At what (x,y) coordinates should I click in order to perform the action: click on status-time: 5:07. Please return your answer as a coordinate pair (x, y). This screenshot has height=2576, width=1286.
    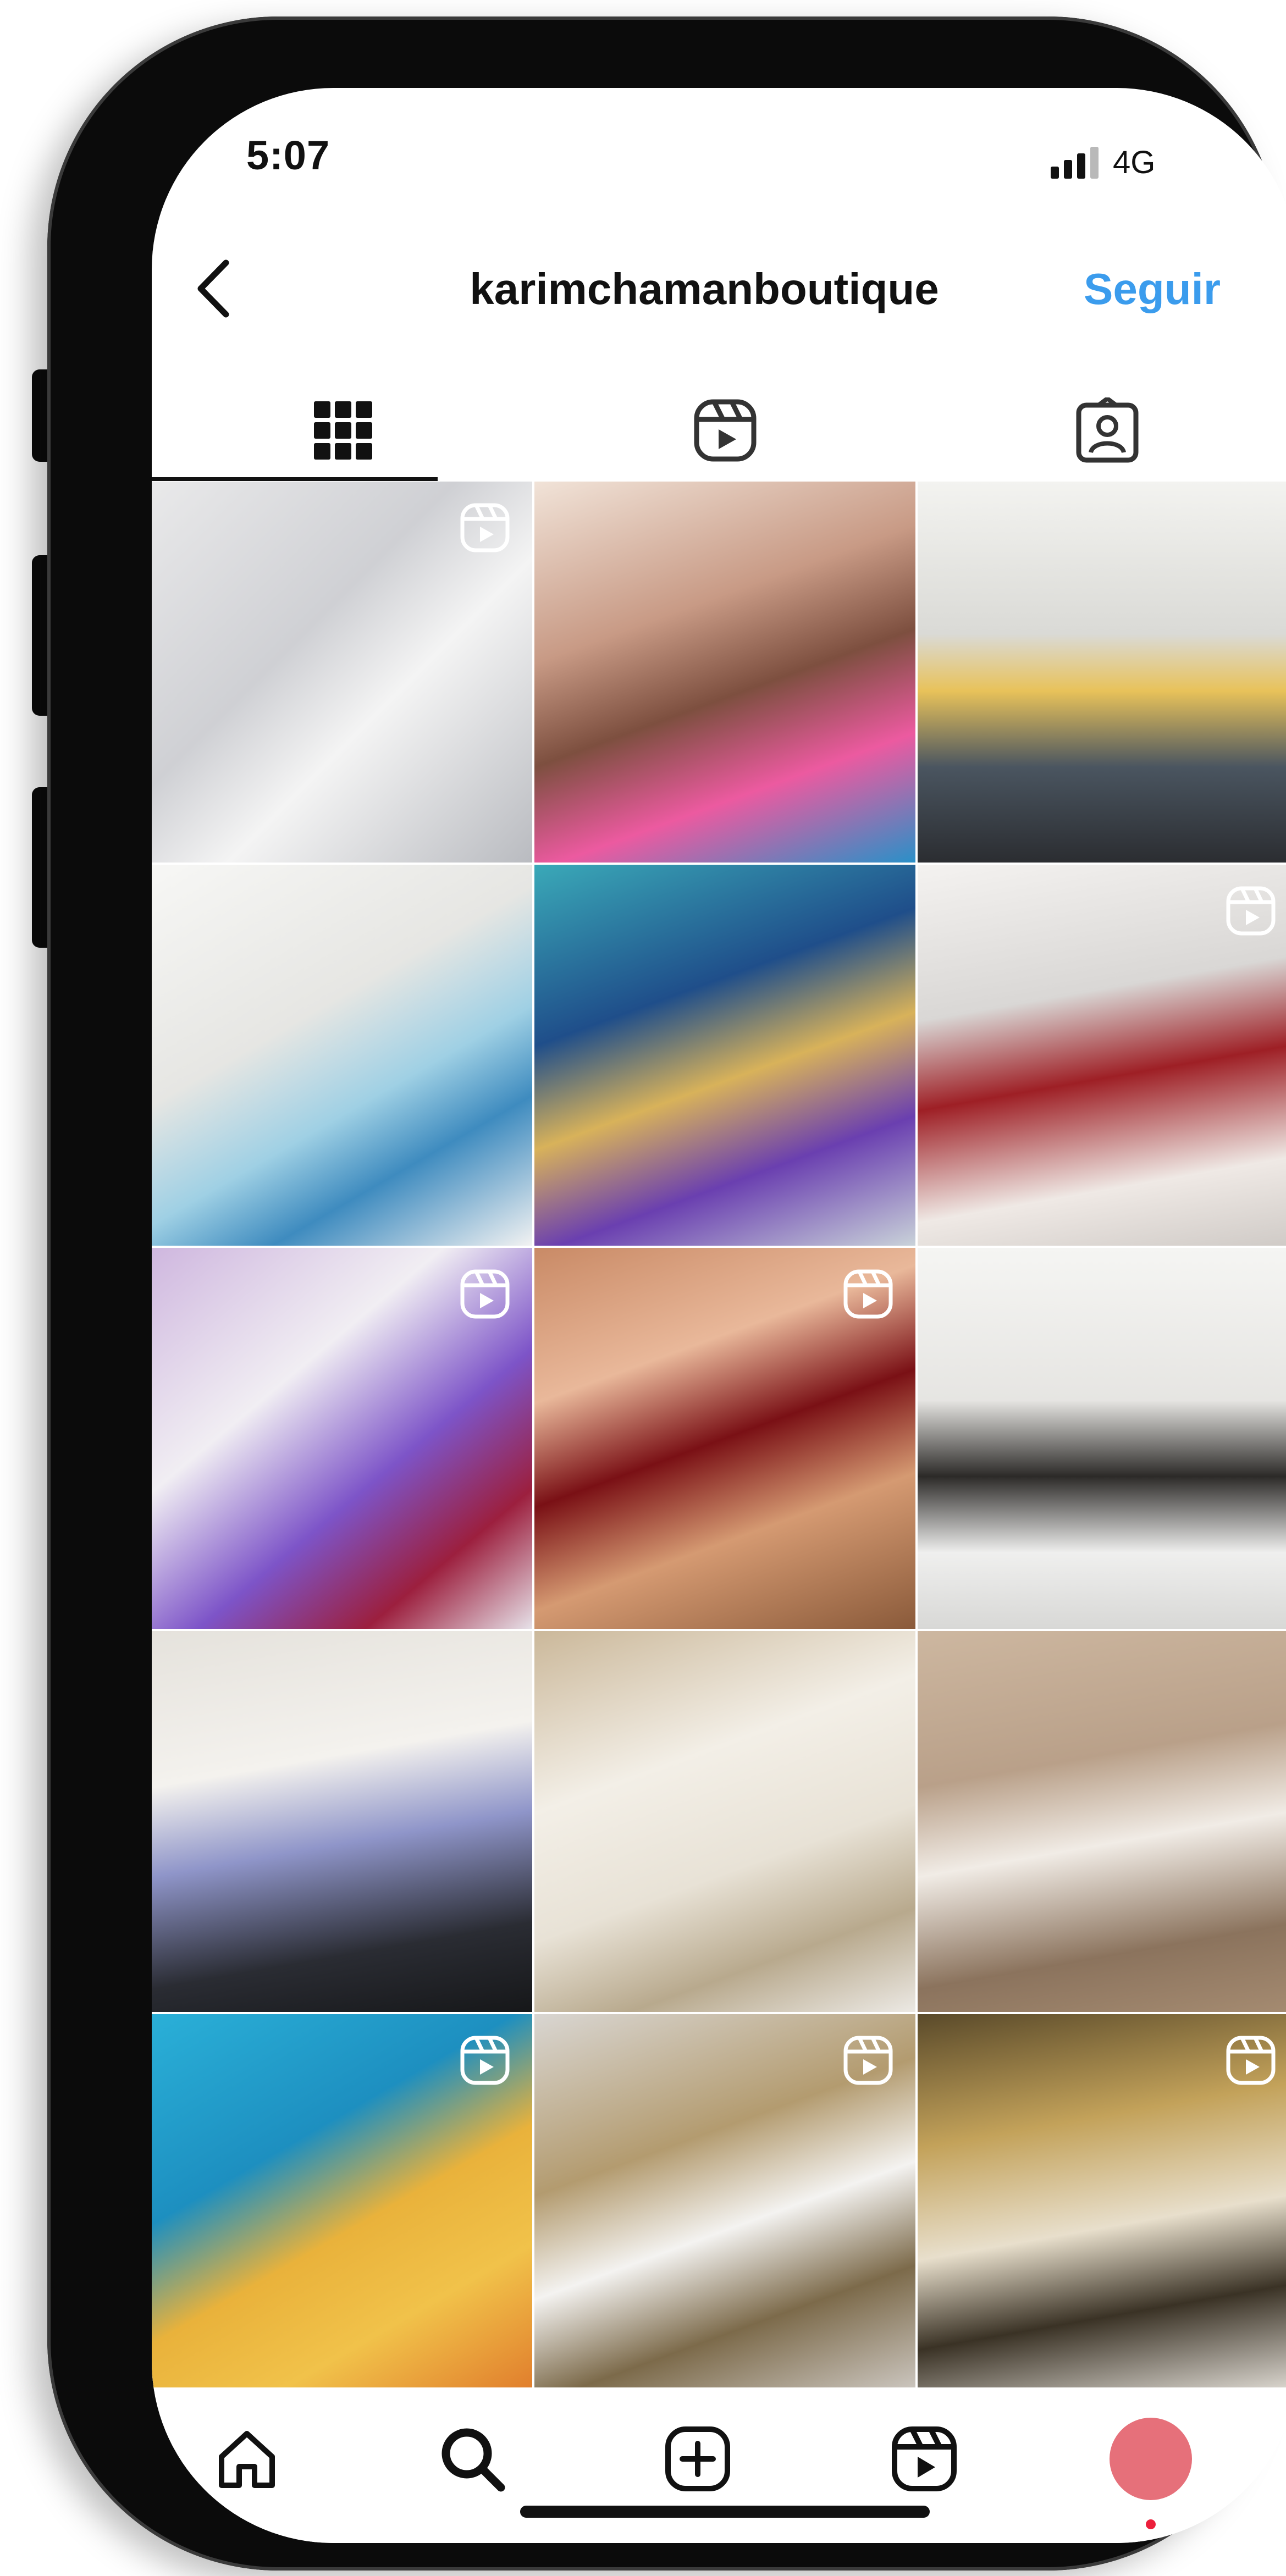
    Looking at the image, I should click on (288, 155).